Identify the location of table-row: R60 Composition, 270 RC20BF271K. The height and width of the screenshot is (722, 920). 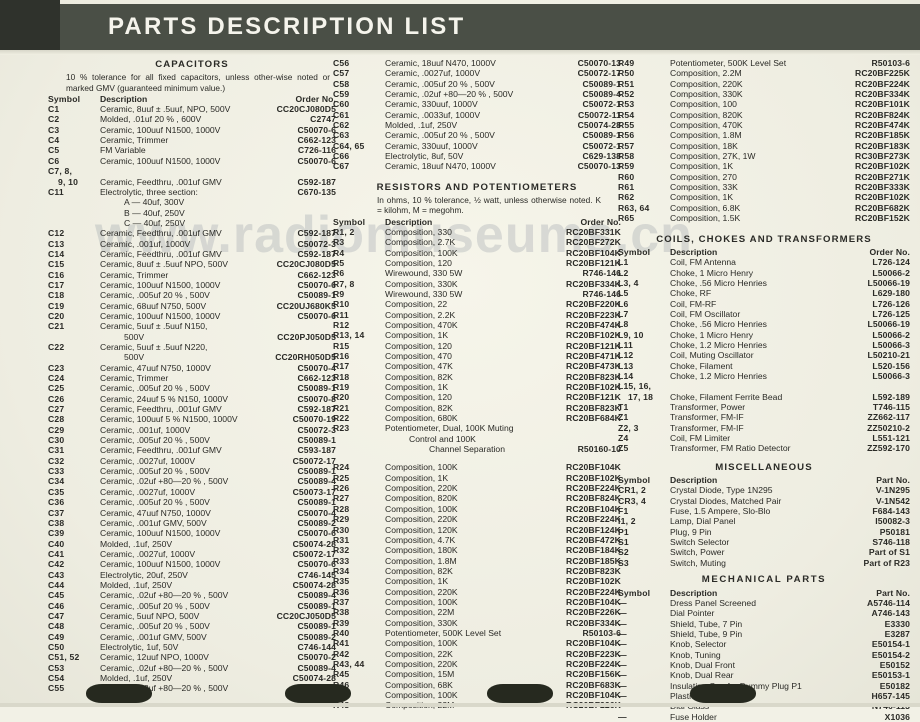
(764, 177).